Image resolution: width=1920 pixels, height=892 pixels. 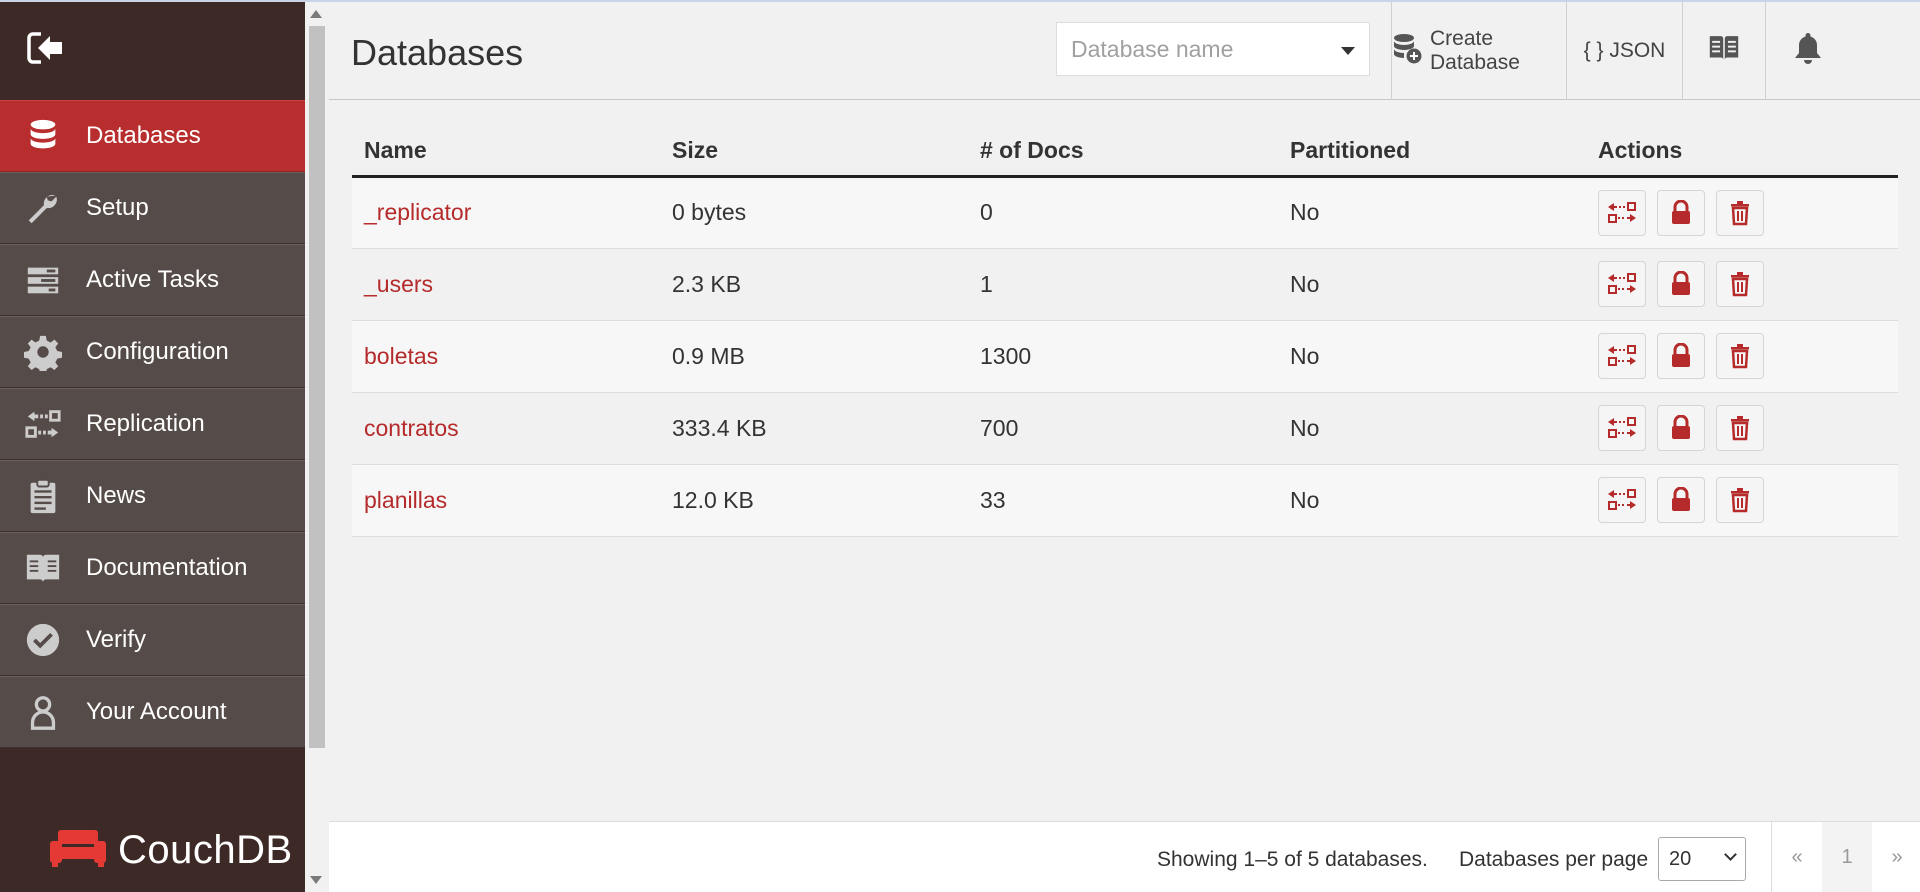 I want to click on column-header-partitioned: Partitioned, so click(x=1432, y=152).